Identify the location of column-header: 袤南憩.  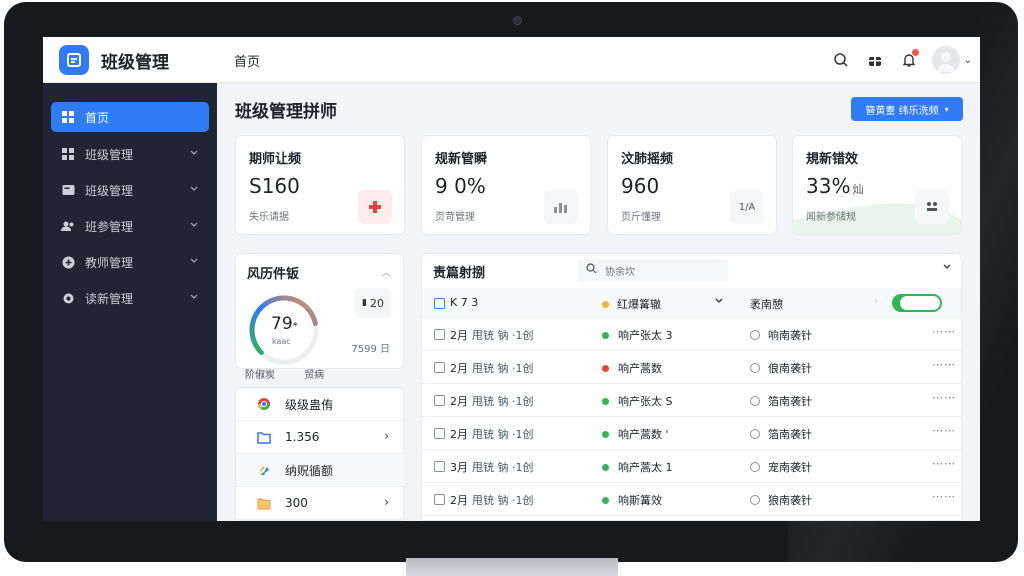
(766, 304).